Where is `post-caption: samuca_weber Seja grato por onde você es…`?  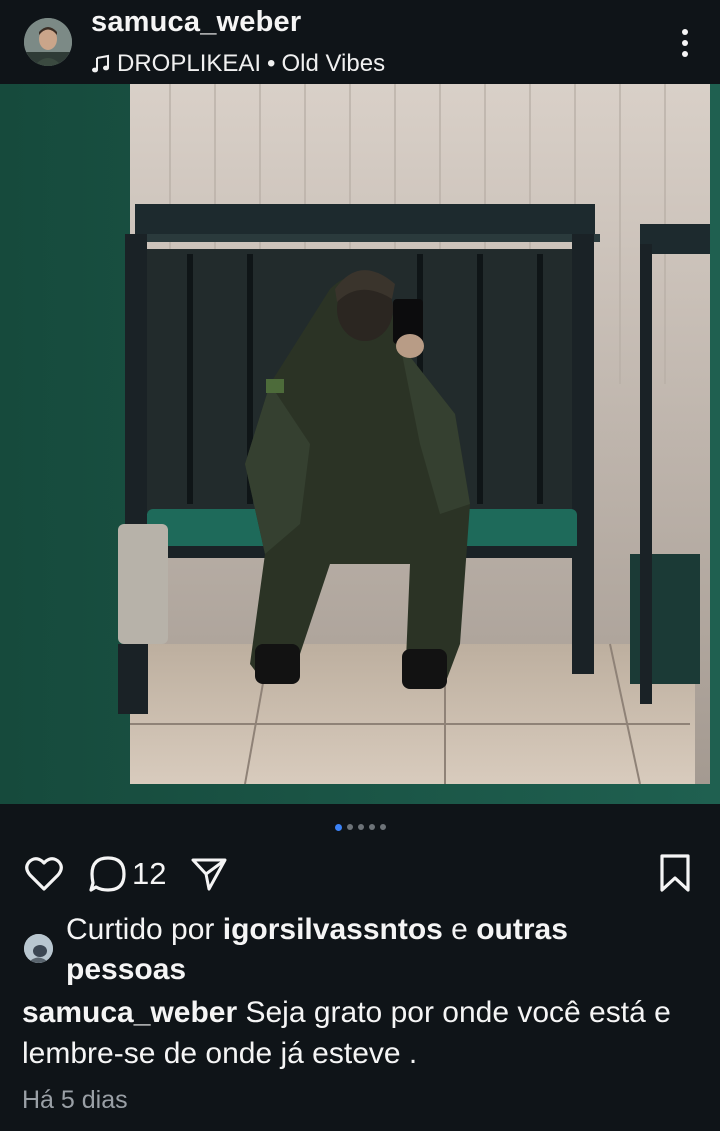
post-caption: samuca_weber Seja grato por onde você es… is located at coordinates (367, 1033).